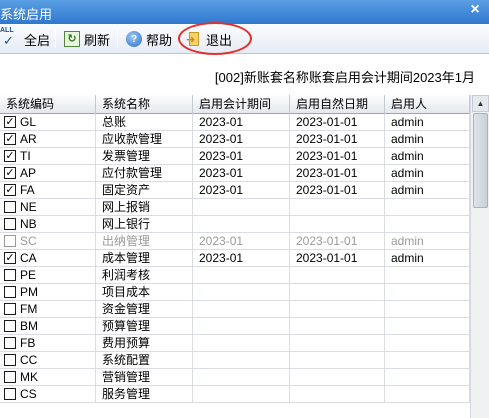  I want to click on enable-all-button: ALL ✓ 全启, so click(25, 38).